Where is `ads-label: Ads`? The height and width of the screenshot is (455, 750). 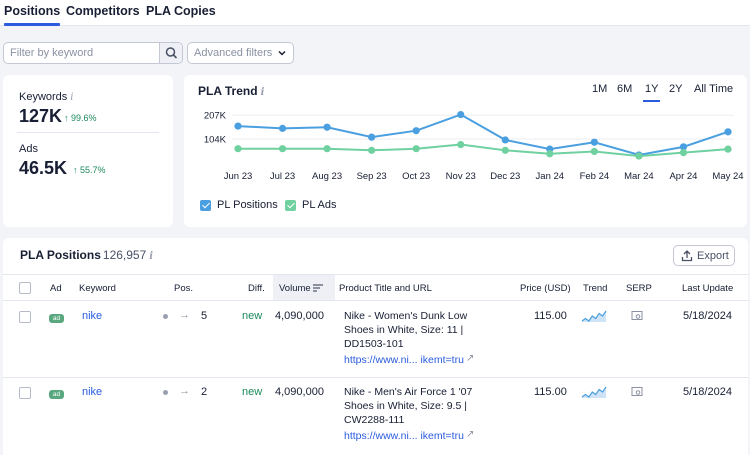 ads-label: Ads is located at coordinates (28, 149).